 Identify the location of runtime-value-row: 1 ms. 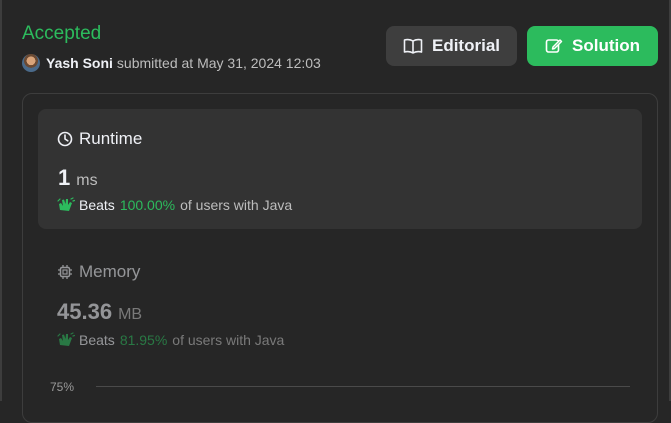
(78, 178).